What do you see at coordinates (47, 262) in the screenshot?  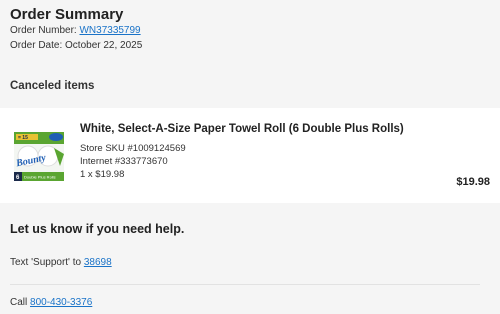 I see `text-support-label: Text 'Support' to` at bounding box center [47, 262].